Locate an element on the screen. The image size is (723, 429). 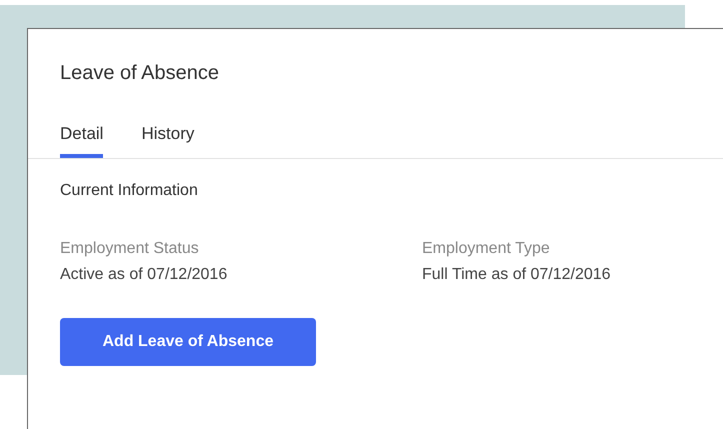
tab: Detail is located at coordinates (82, 140).